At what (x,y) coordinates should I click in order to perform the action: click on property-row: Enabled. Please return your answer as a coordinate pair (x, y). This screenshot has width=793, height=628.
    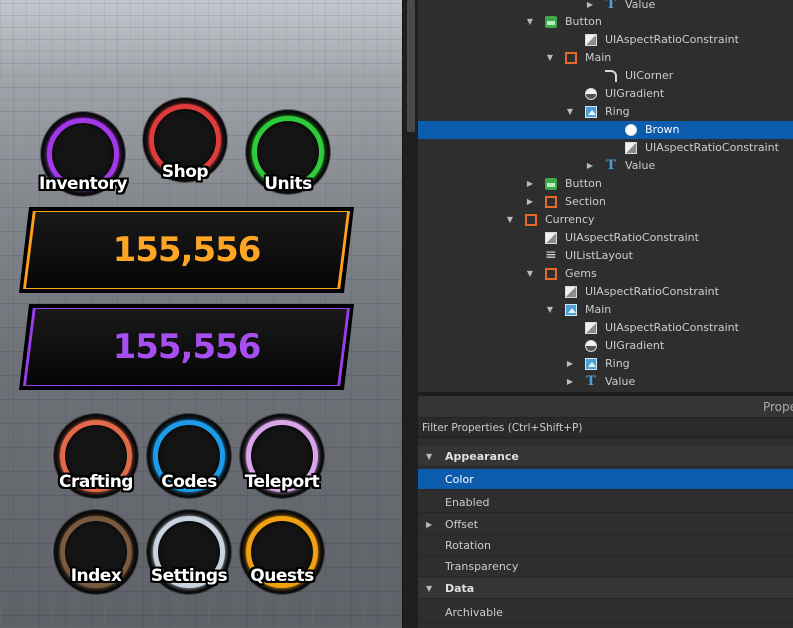
    Looking at the image, I should click on (605, 502).